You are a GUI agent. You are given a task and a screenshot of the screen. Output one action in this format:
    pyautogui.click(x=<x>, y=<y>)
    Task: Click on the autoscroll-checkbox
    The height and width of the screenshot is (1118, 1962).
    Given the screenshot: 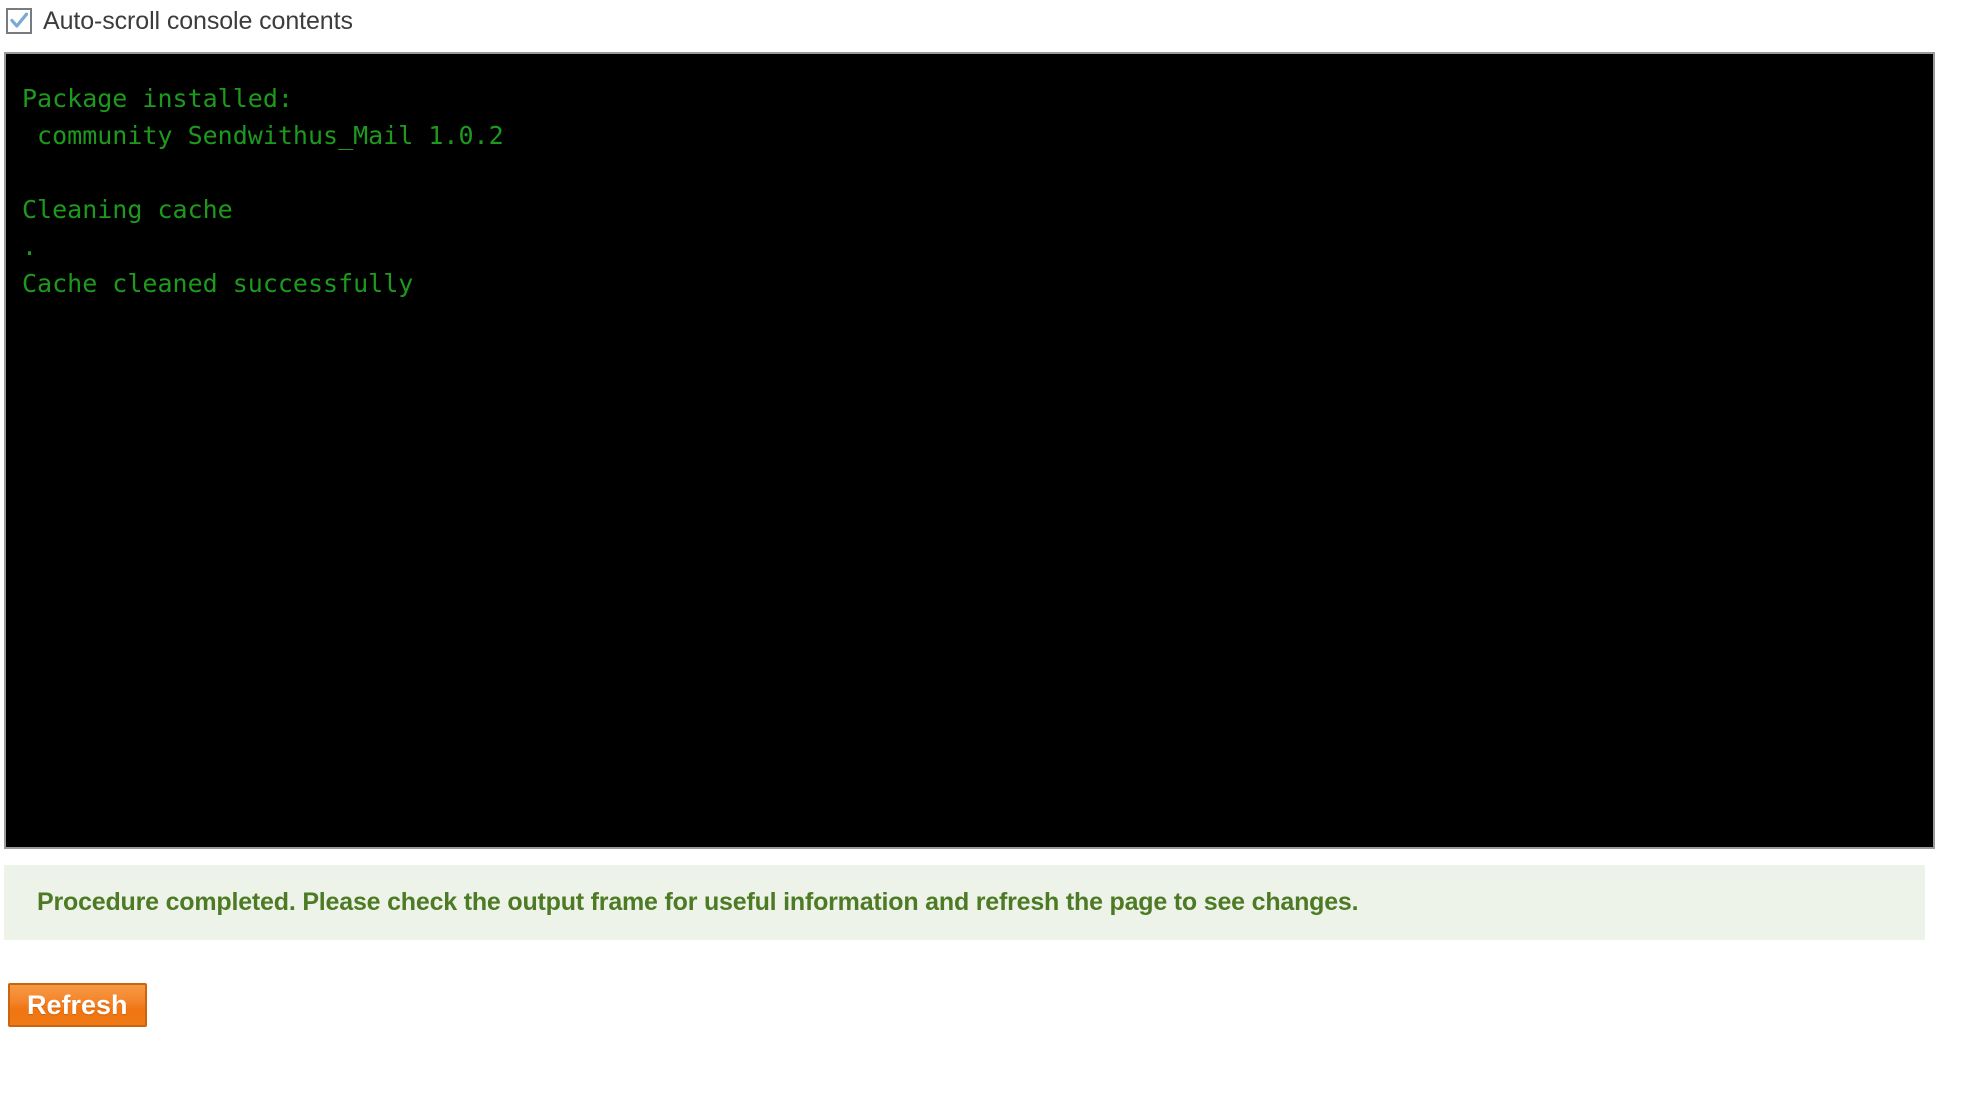 What is the action you would take?
    pyautogui.click(x=19, y=21)
    